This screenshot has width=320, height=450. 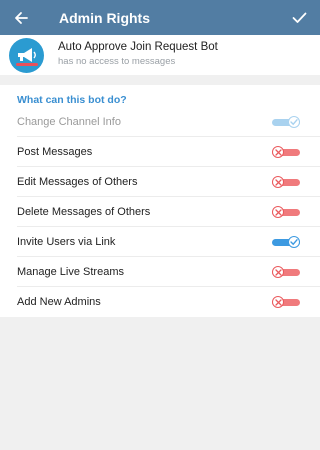 I want to click on permission-label: Edit Messages of Others, so click(x=77, y=182).